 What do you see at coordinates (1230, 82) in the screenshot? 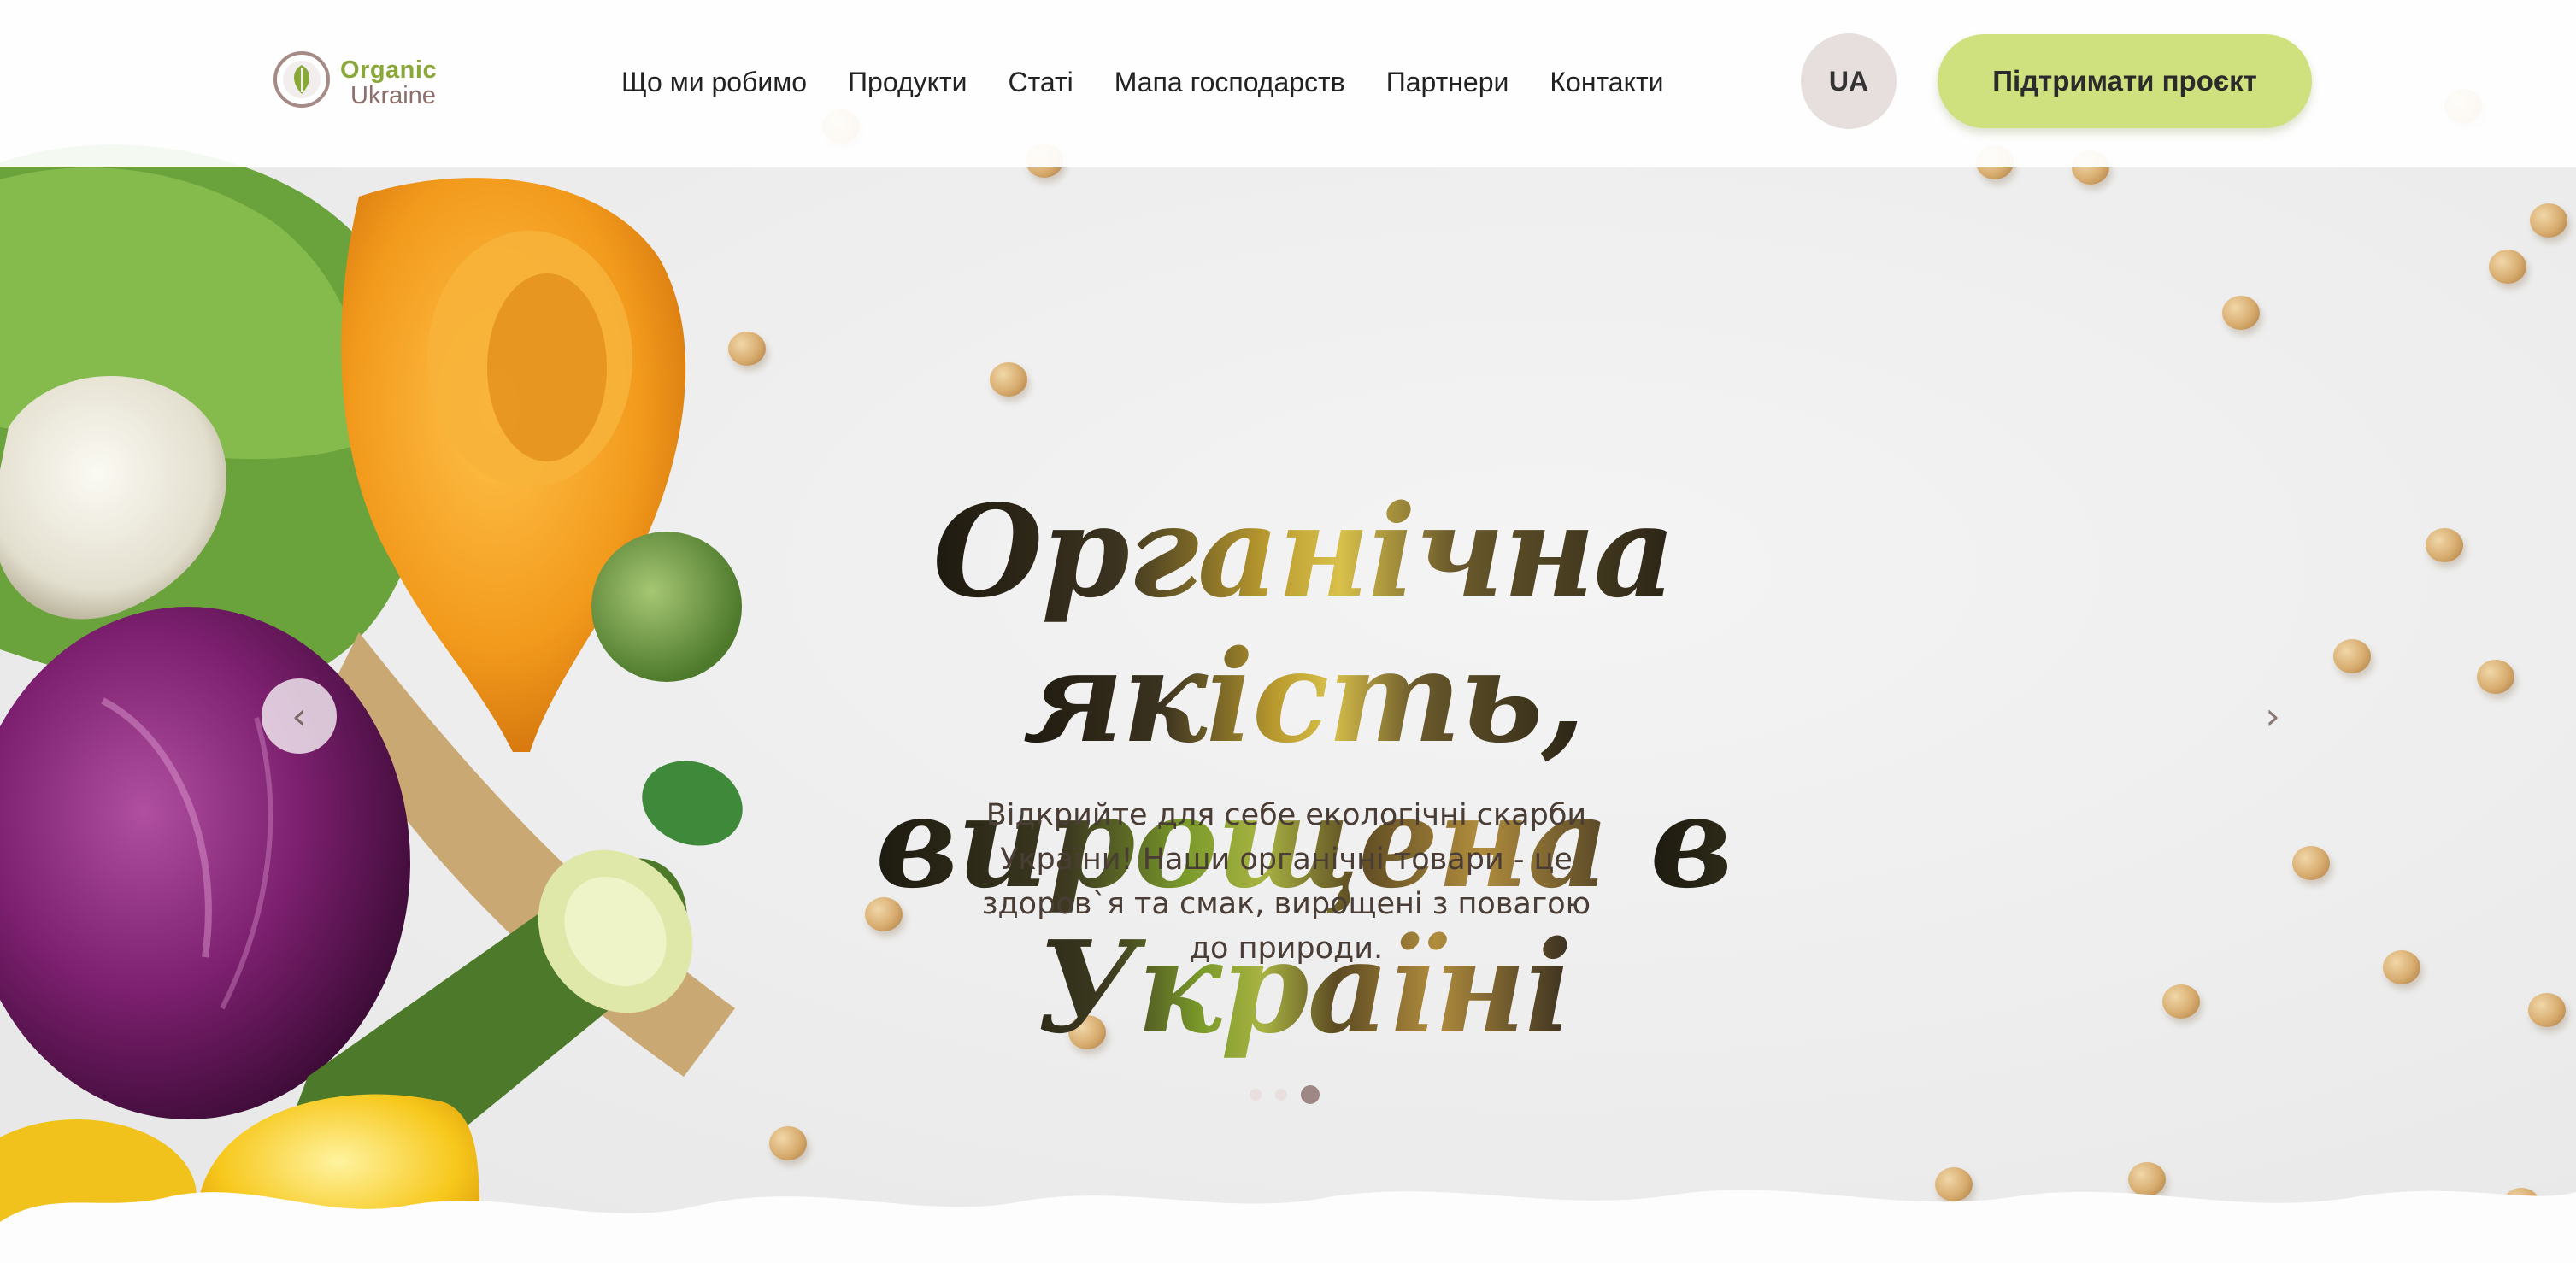
I see `nav-item-farms-map: Мапа господарств` at bounding box center [1230, 82].